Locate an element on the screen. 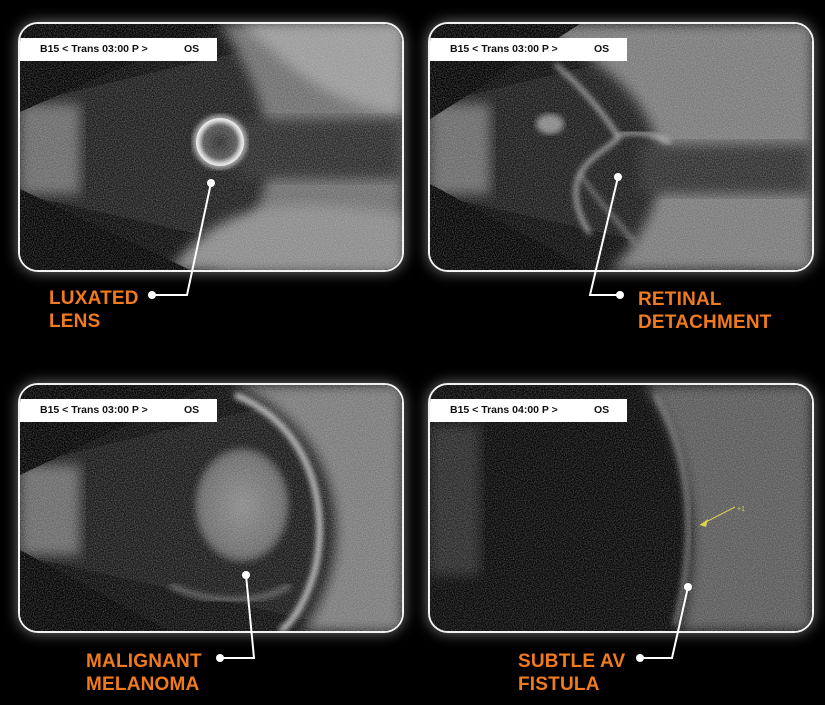 The height and width of the screenshot is (705, 825). scan-info-bar: B15 < Trans 04:00 P > OS is located at coordinates (528, 410).